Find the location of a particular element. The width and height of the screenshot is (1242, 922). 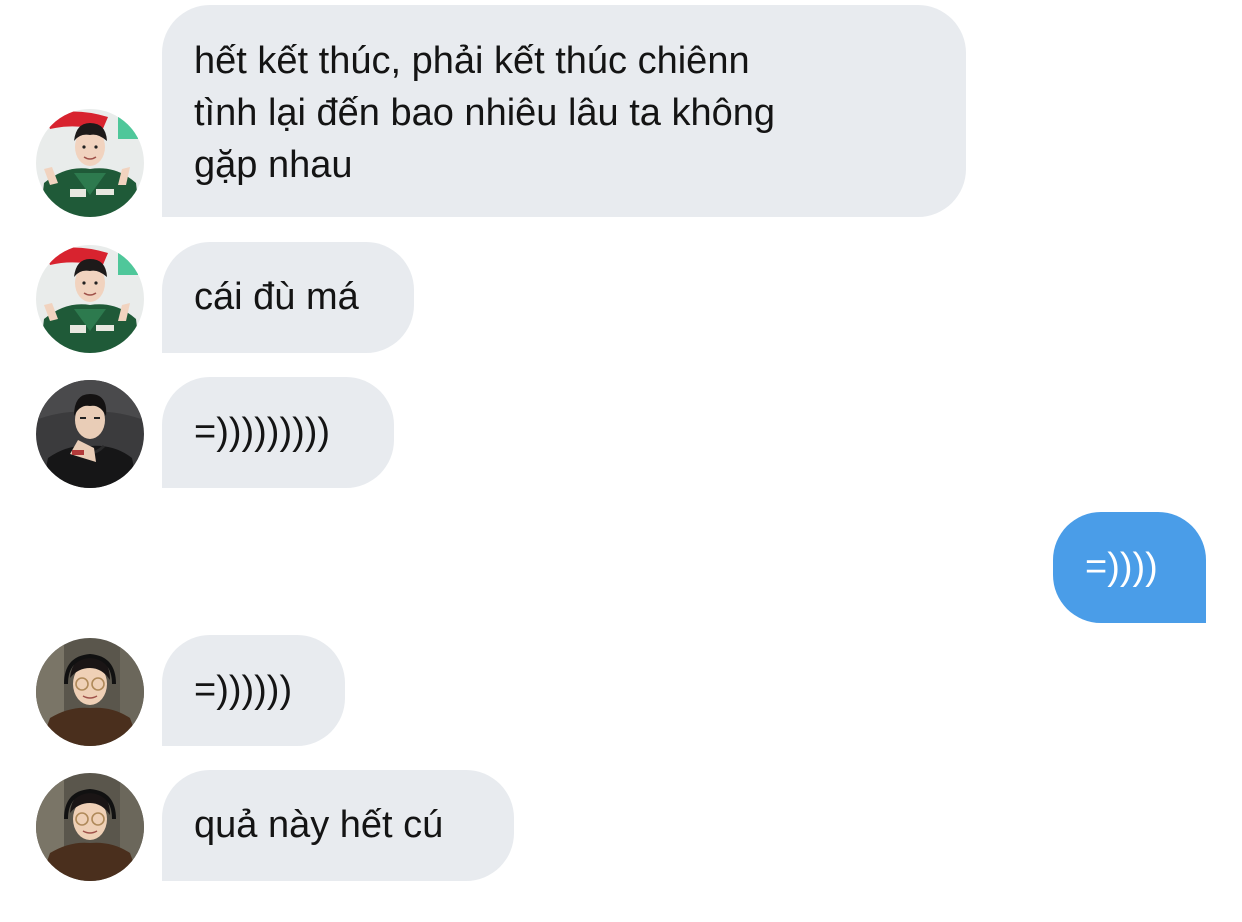

message-line: hết kết thúc, phải kết thúc chiênn is located at coordinates (472, 61).